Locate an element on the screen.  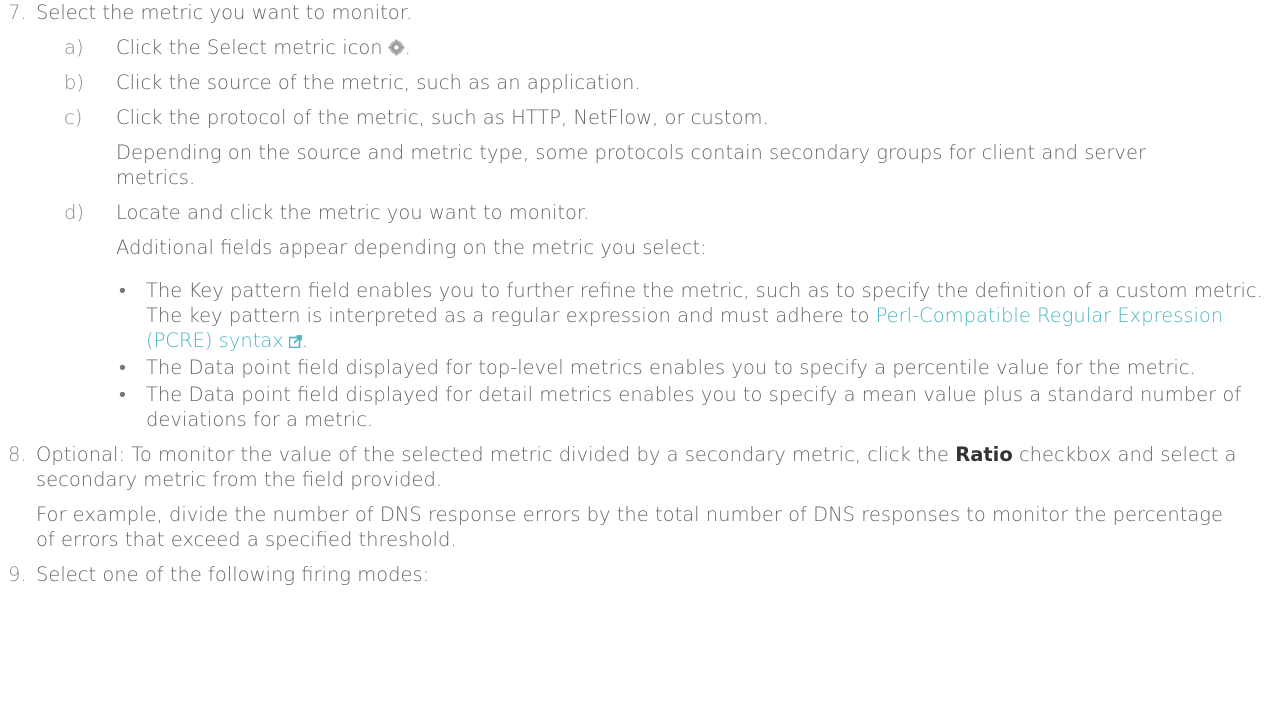
step-number: 8. is located at coordinates (17, 454).